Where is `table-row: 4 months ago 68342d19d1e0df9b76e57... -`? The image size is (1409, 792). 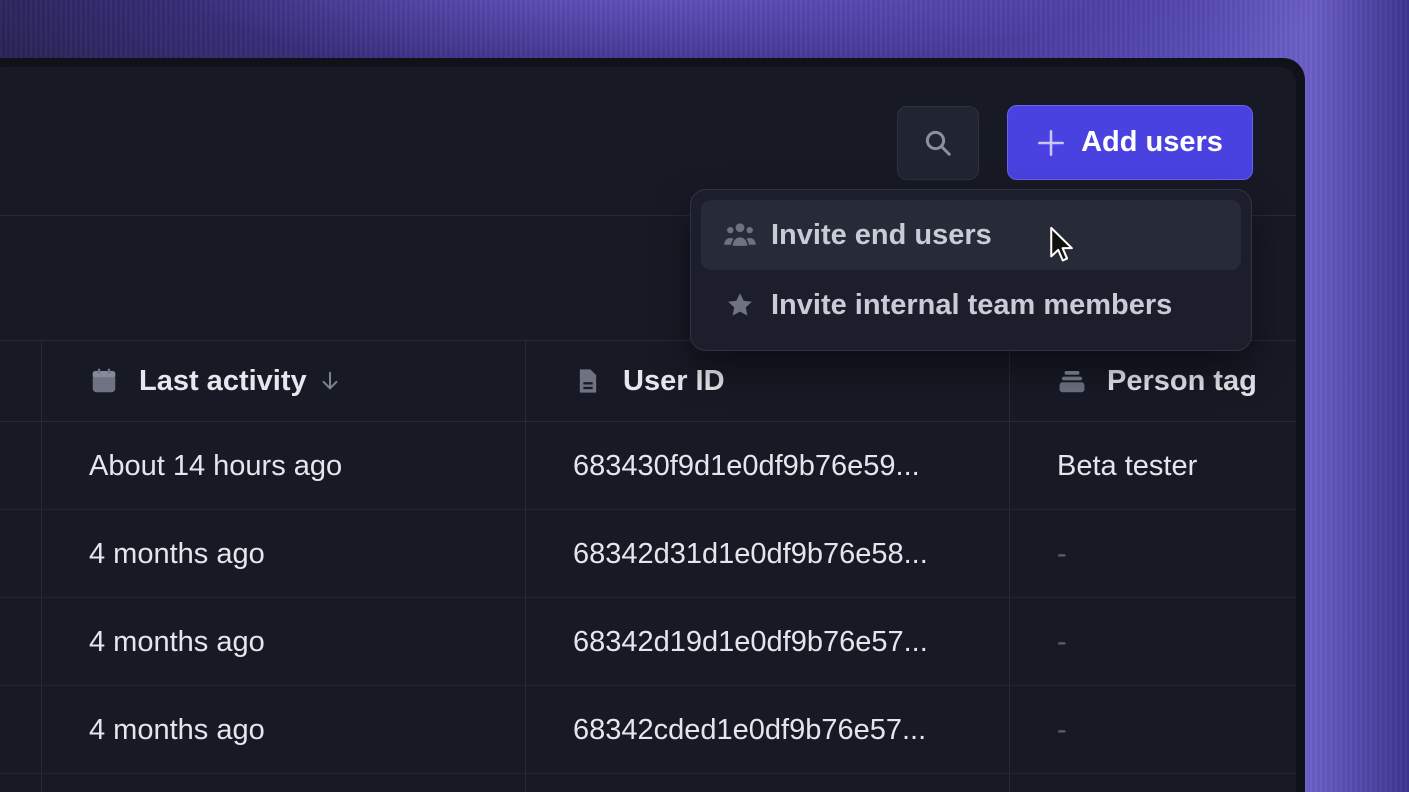
table-row: 4 months ago 68342d19d1e0df9b76e57... - is located at coordinates (648, 642).